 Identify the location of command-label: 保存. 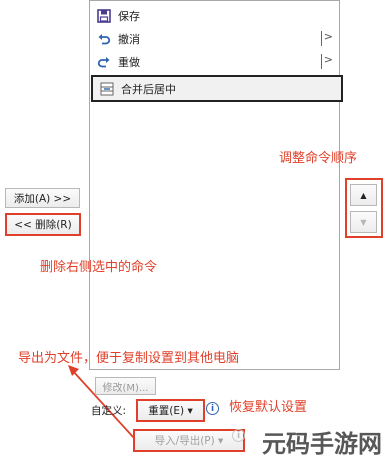
(129, 16).